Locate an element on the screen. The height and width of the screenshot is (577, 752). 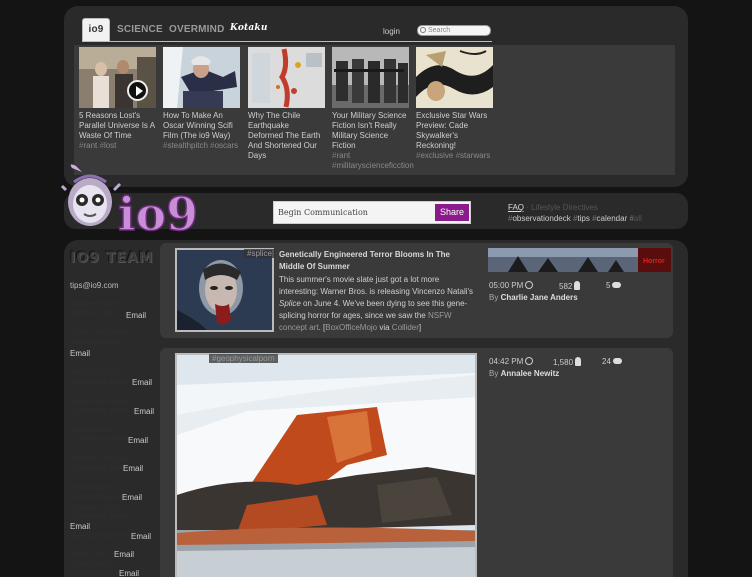
story-tag: #militaryscienceficction is located at coordinates (373, 165).